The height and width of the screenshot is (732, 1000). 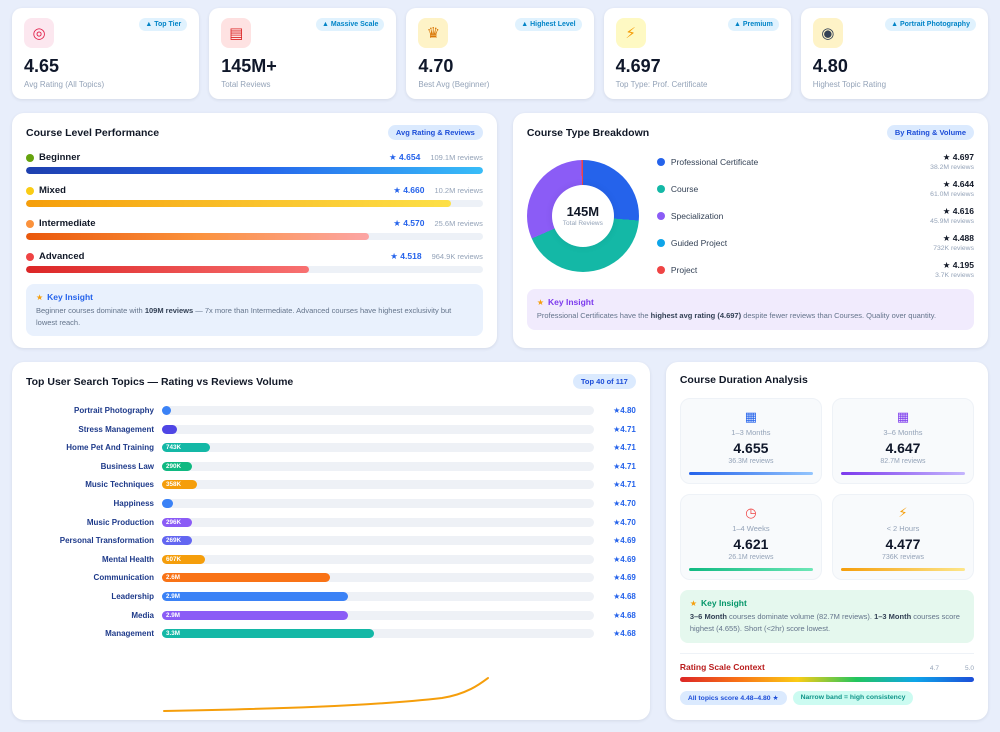 I want to click on kpi-value: 4.80, so click(x=830, y=66).